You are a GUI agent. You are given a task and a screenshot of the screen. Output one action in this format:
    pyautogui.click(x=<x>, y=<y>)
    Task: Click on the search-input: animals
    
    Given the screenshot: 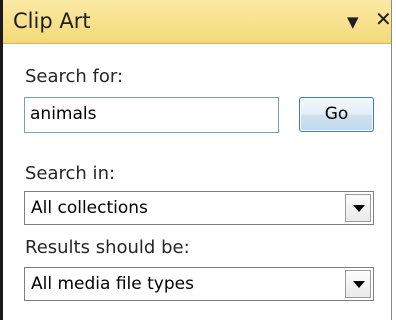 What is the action you would take?
    pyautogui.click(x=151, y=115)
    